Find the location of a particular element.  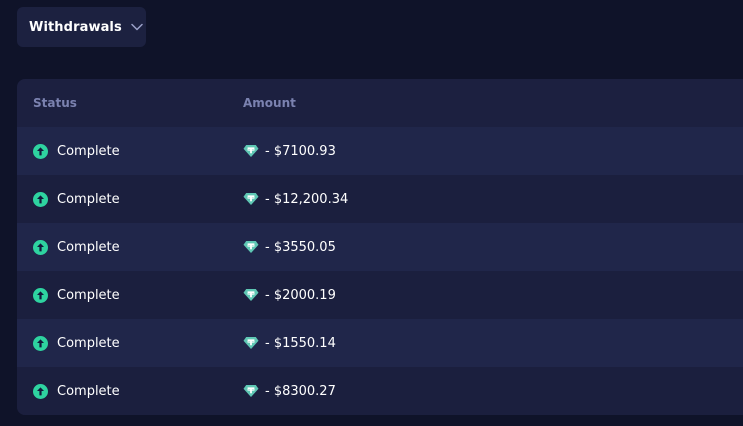

chevron-down-icon is located at coordinates (137, 27).